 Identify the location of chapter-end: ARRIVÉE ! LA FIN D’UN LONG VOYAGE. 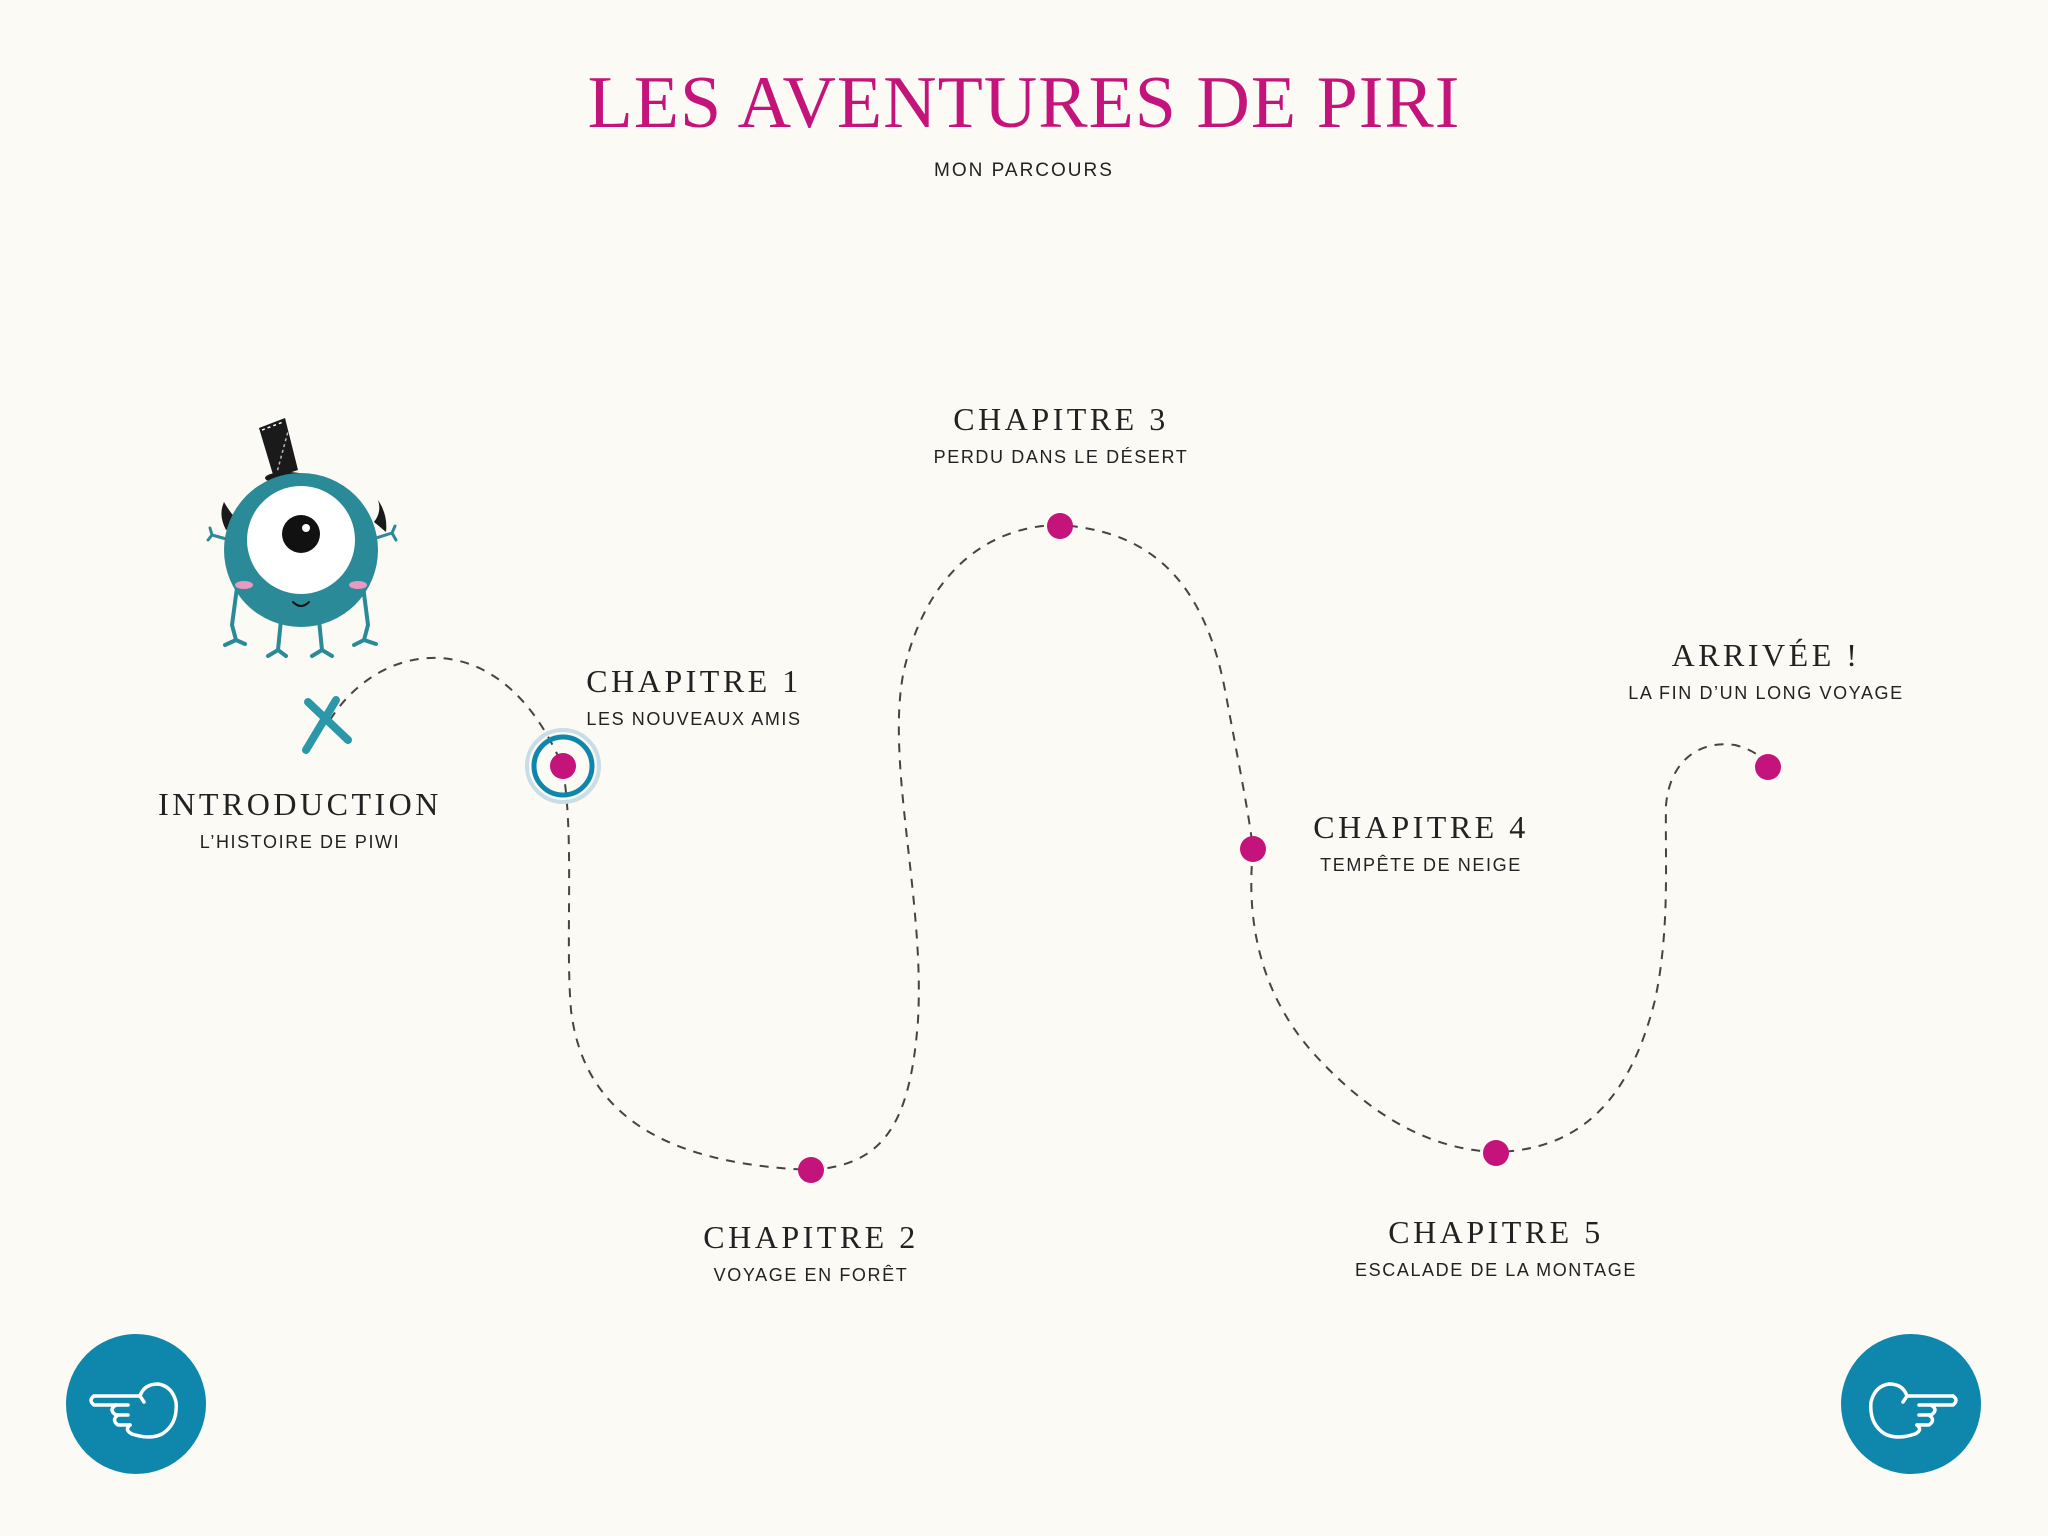
(1766, 671).